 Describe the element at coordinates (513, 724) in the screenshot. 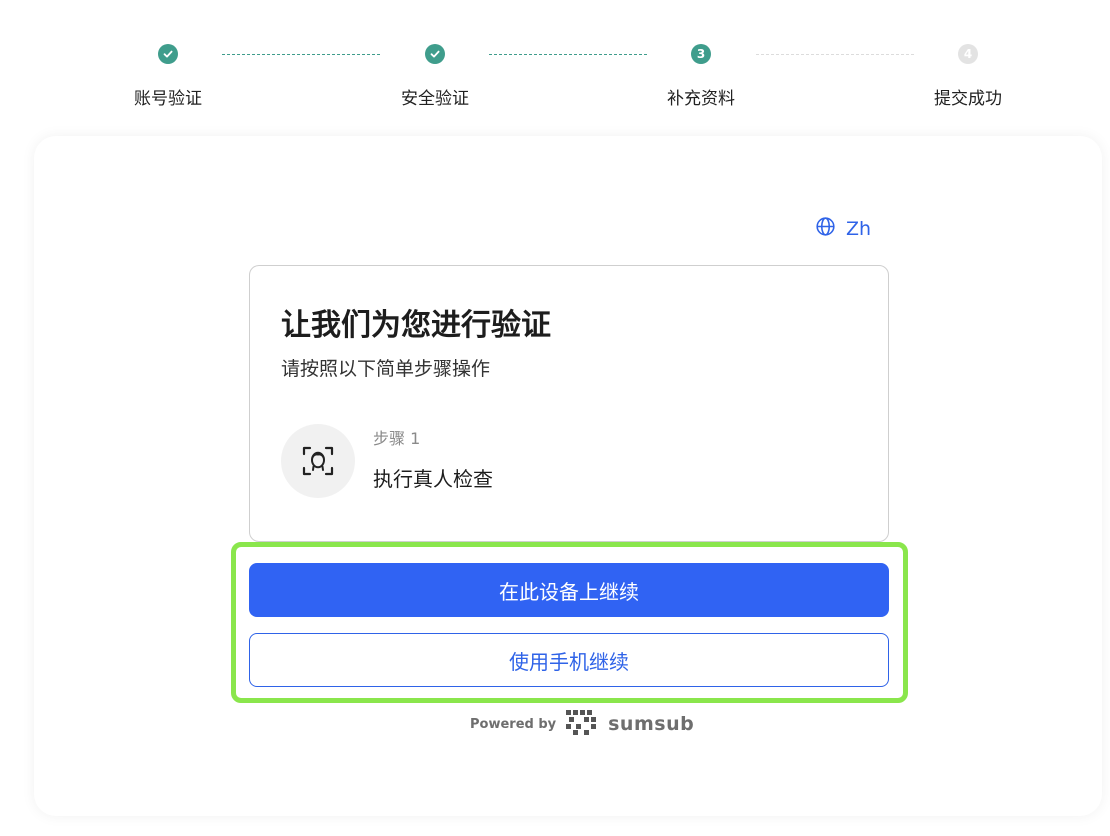

I see `powered-by-text: Powered by` at that location.